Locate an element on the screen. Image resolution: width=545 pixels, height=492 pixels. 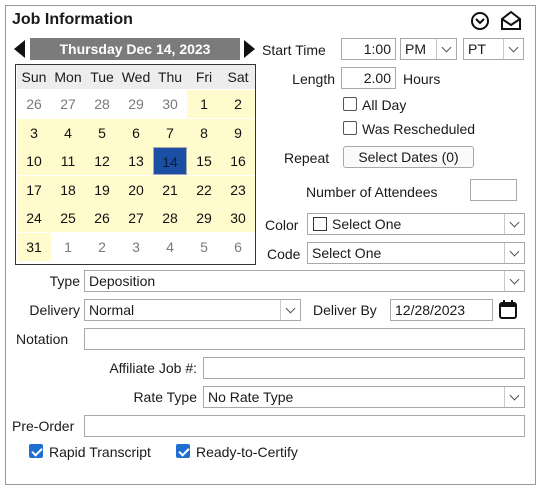
calendar-day: 9 is located at coordinates (238, 132).